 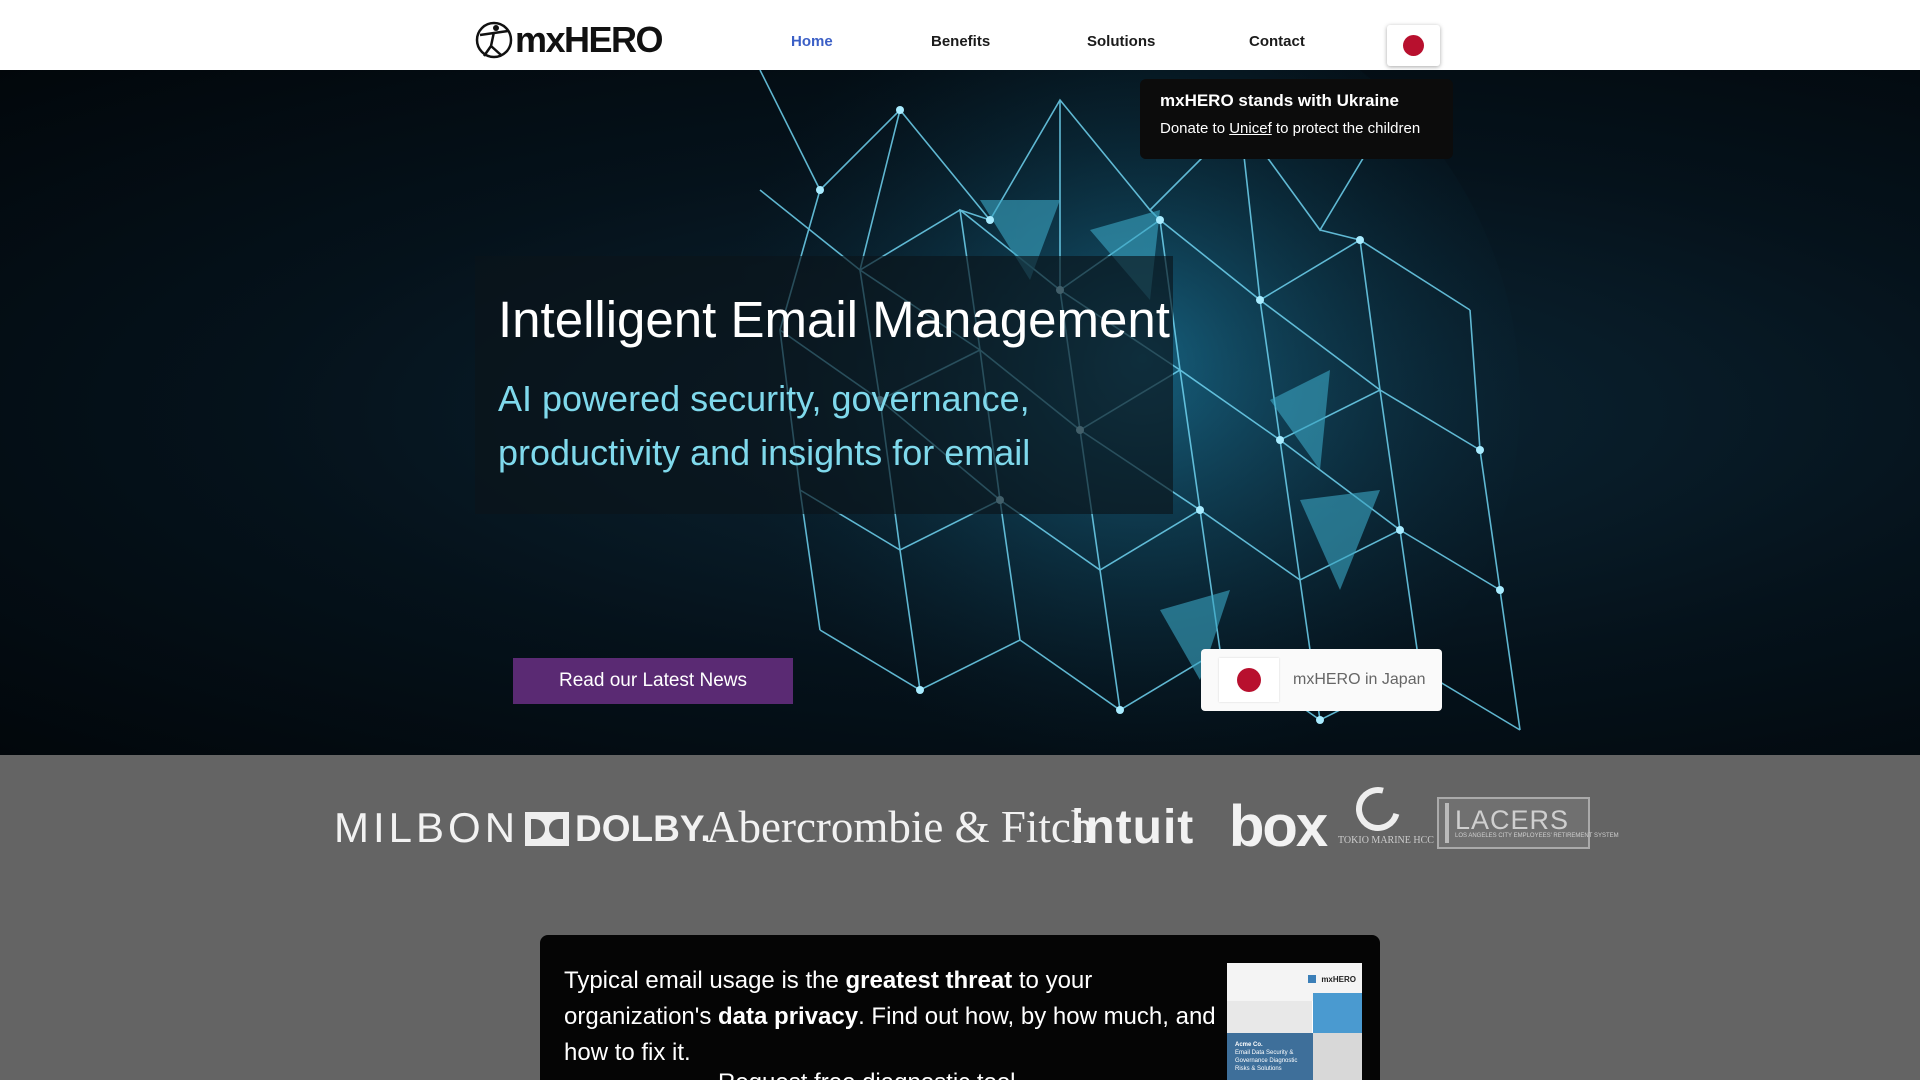 I want to click on logo-text: mxHERO, so click(x=589, y=39).